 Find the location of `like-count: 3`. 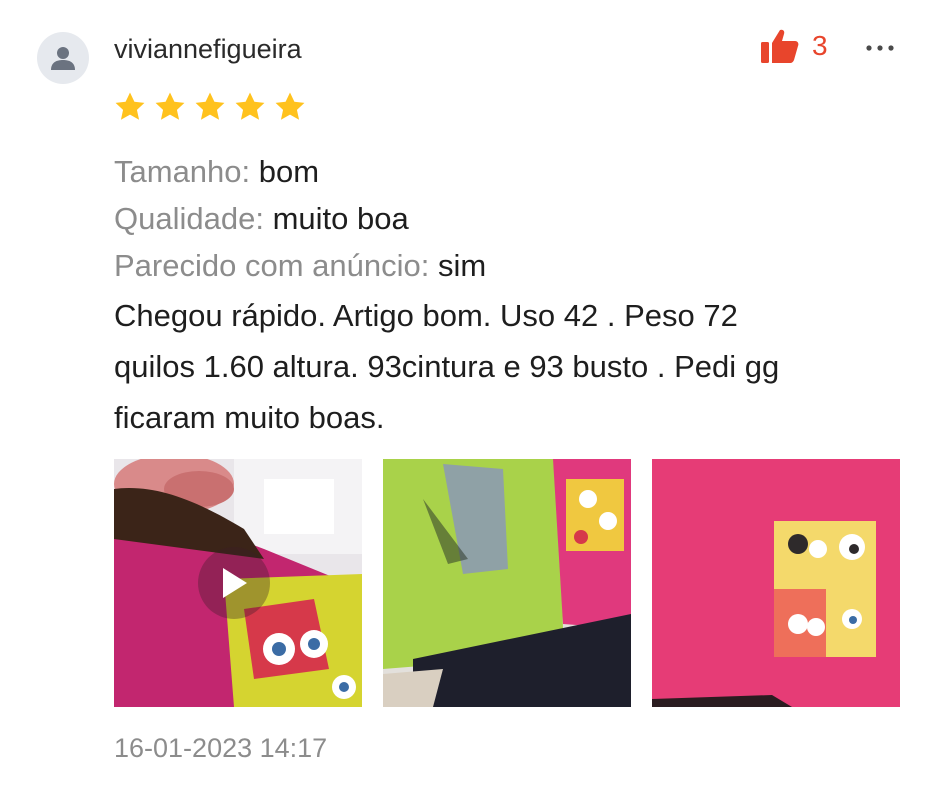

like-count: 3 is located at coordinates (820, 45).